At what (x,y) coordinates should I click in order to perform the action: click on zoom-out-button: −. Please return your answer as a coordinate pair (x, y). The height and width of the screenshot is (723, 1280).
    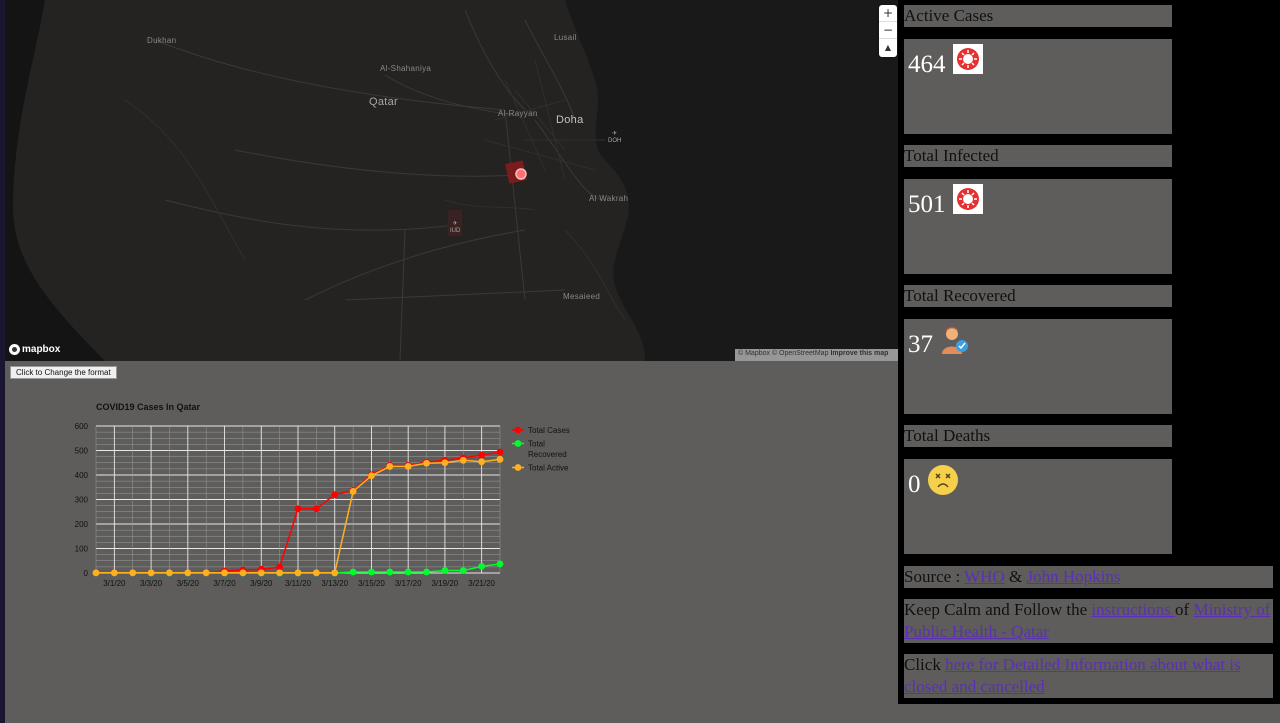
    Looking at the image, I should click on (888, 30).